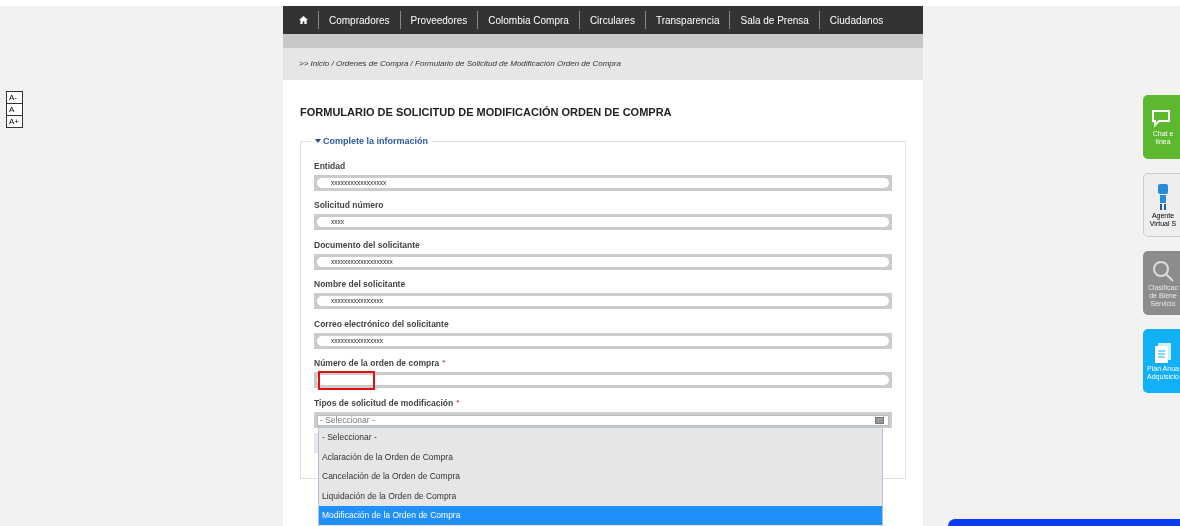 The image size is (1180, 526). What do you see at coordinates (879, 420) in the screenshot?
I see `dropdown-icon` at bounding box center [879, 420].